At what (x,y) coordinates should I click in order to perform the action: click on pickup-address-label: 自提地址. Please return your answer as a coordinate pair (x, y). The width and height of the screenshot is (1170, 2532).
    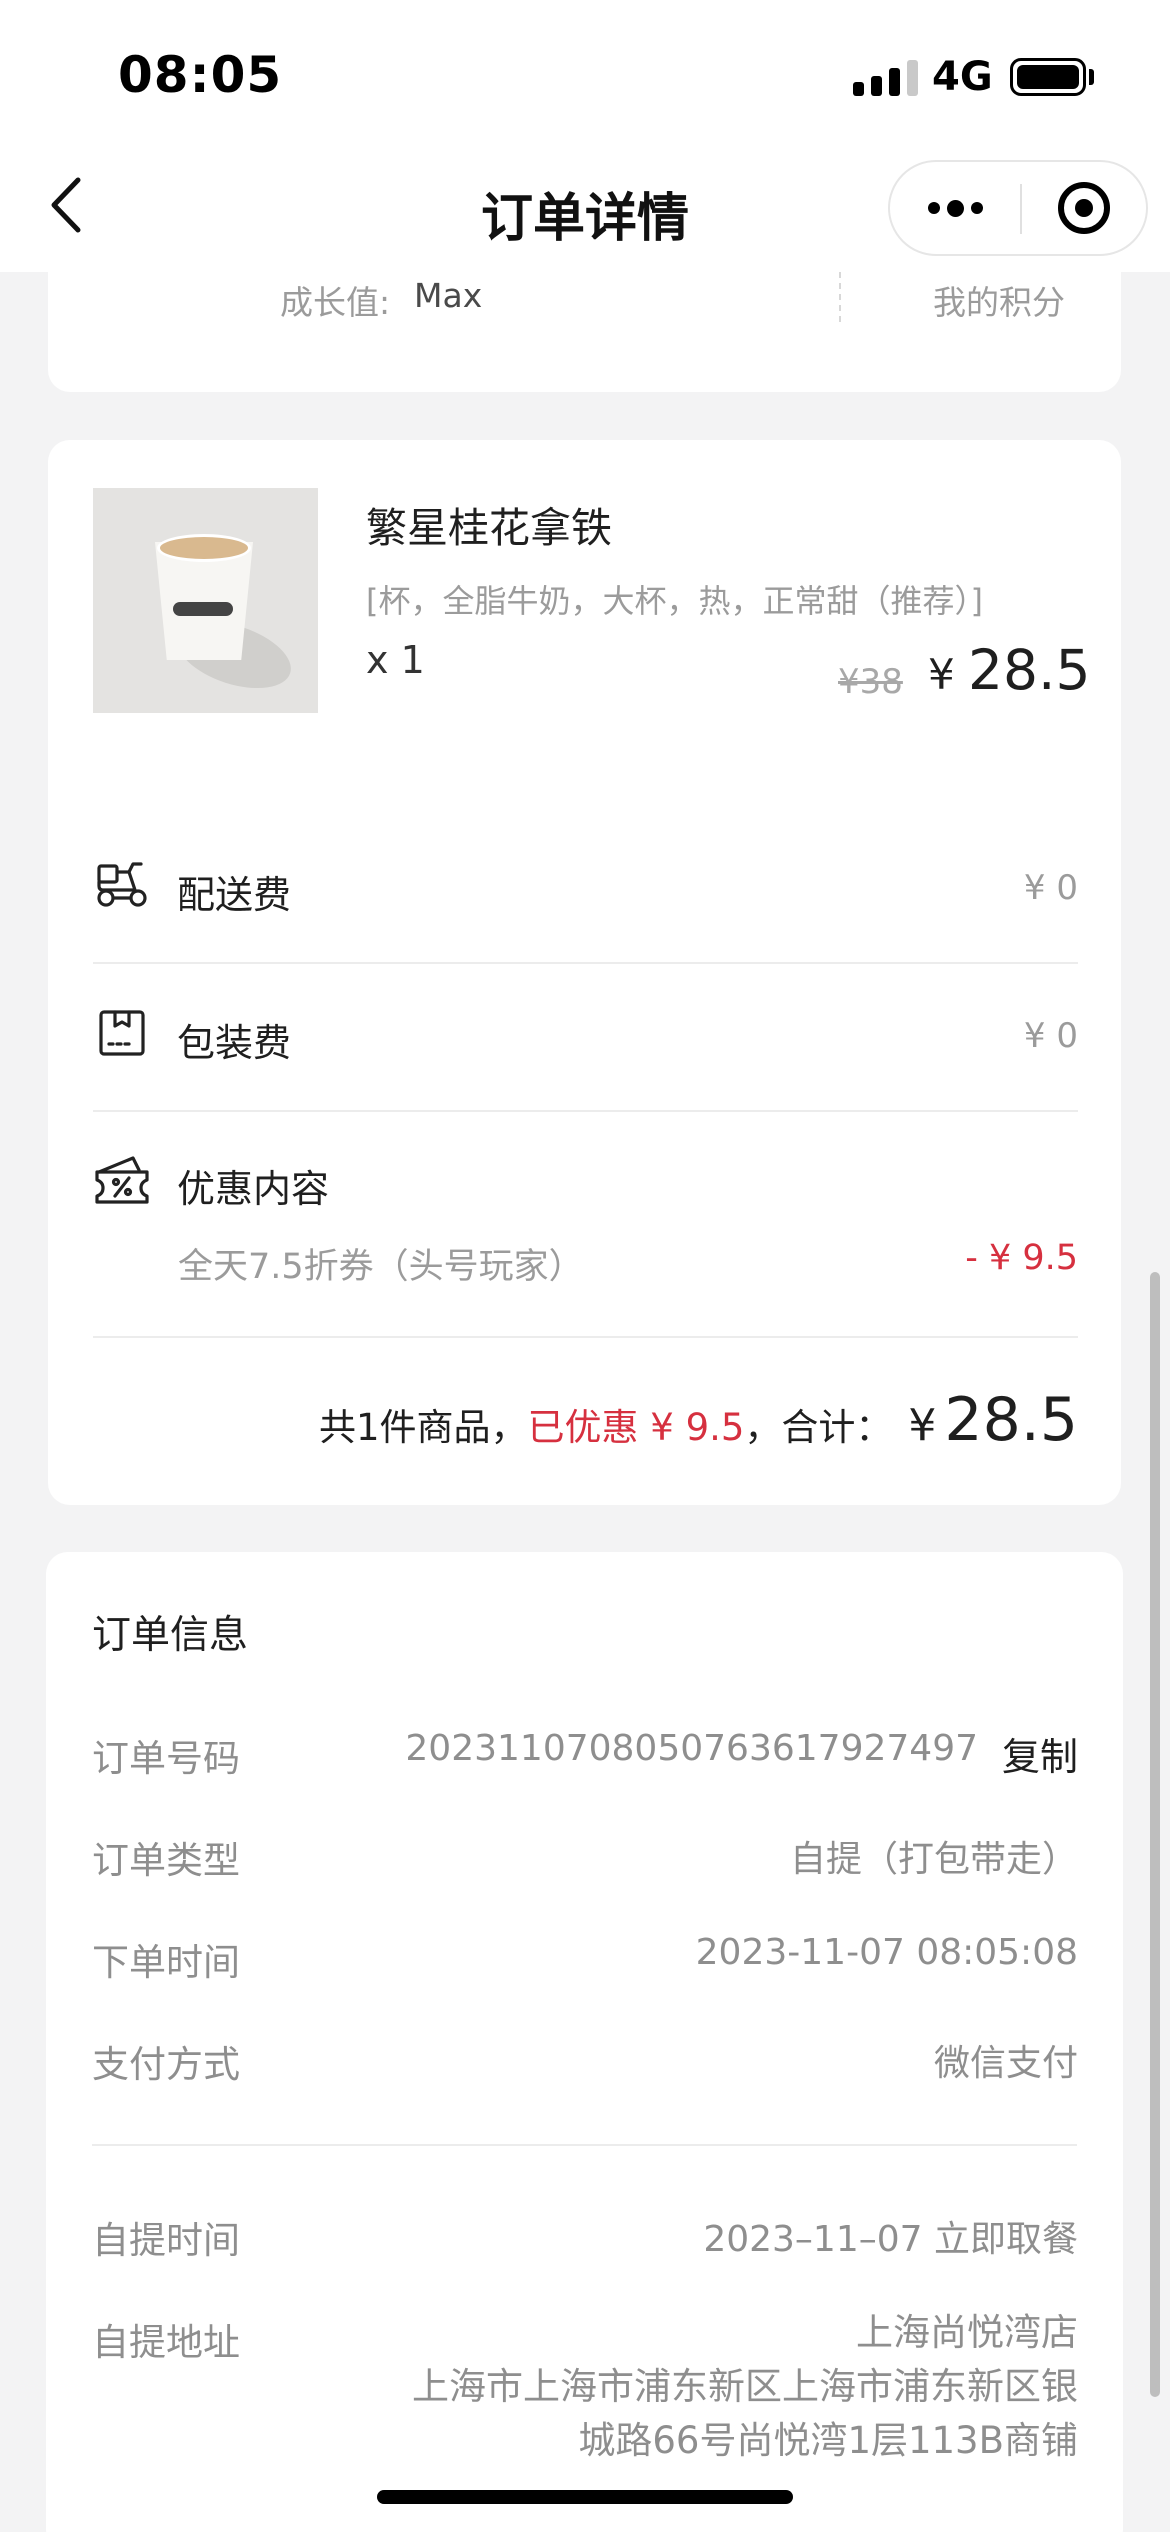
    Looking at the image, I should click on (166, 2342).